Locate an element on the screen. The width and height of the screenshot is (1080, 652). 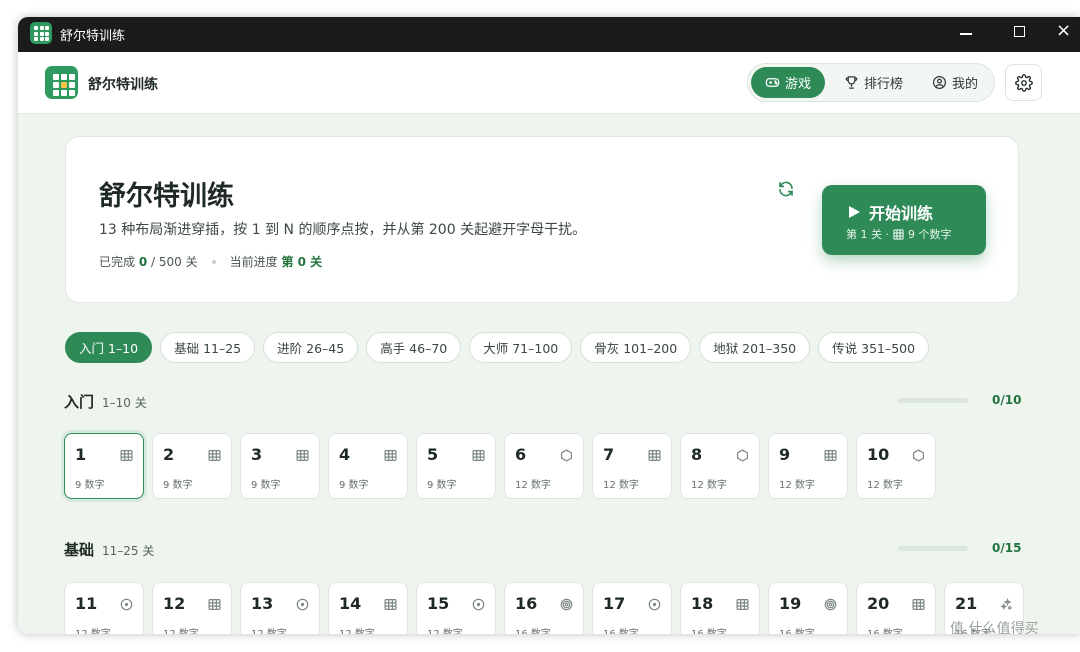
level-tile: 9 12 数字 is located at coordinates (808, 466).